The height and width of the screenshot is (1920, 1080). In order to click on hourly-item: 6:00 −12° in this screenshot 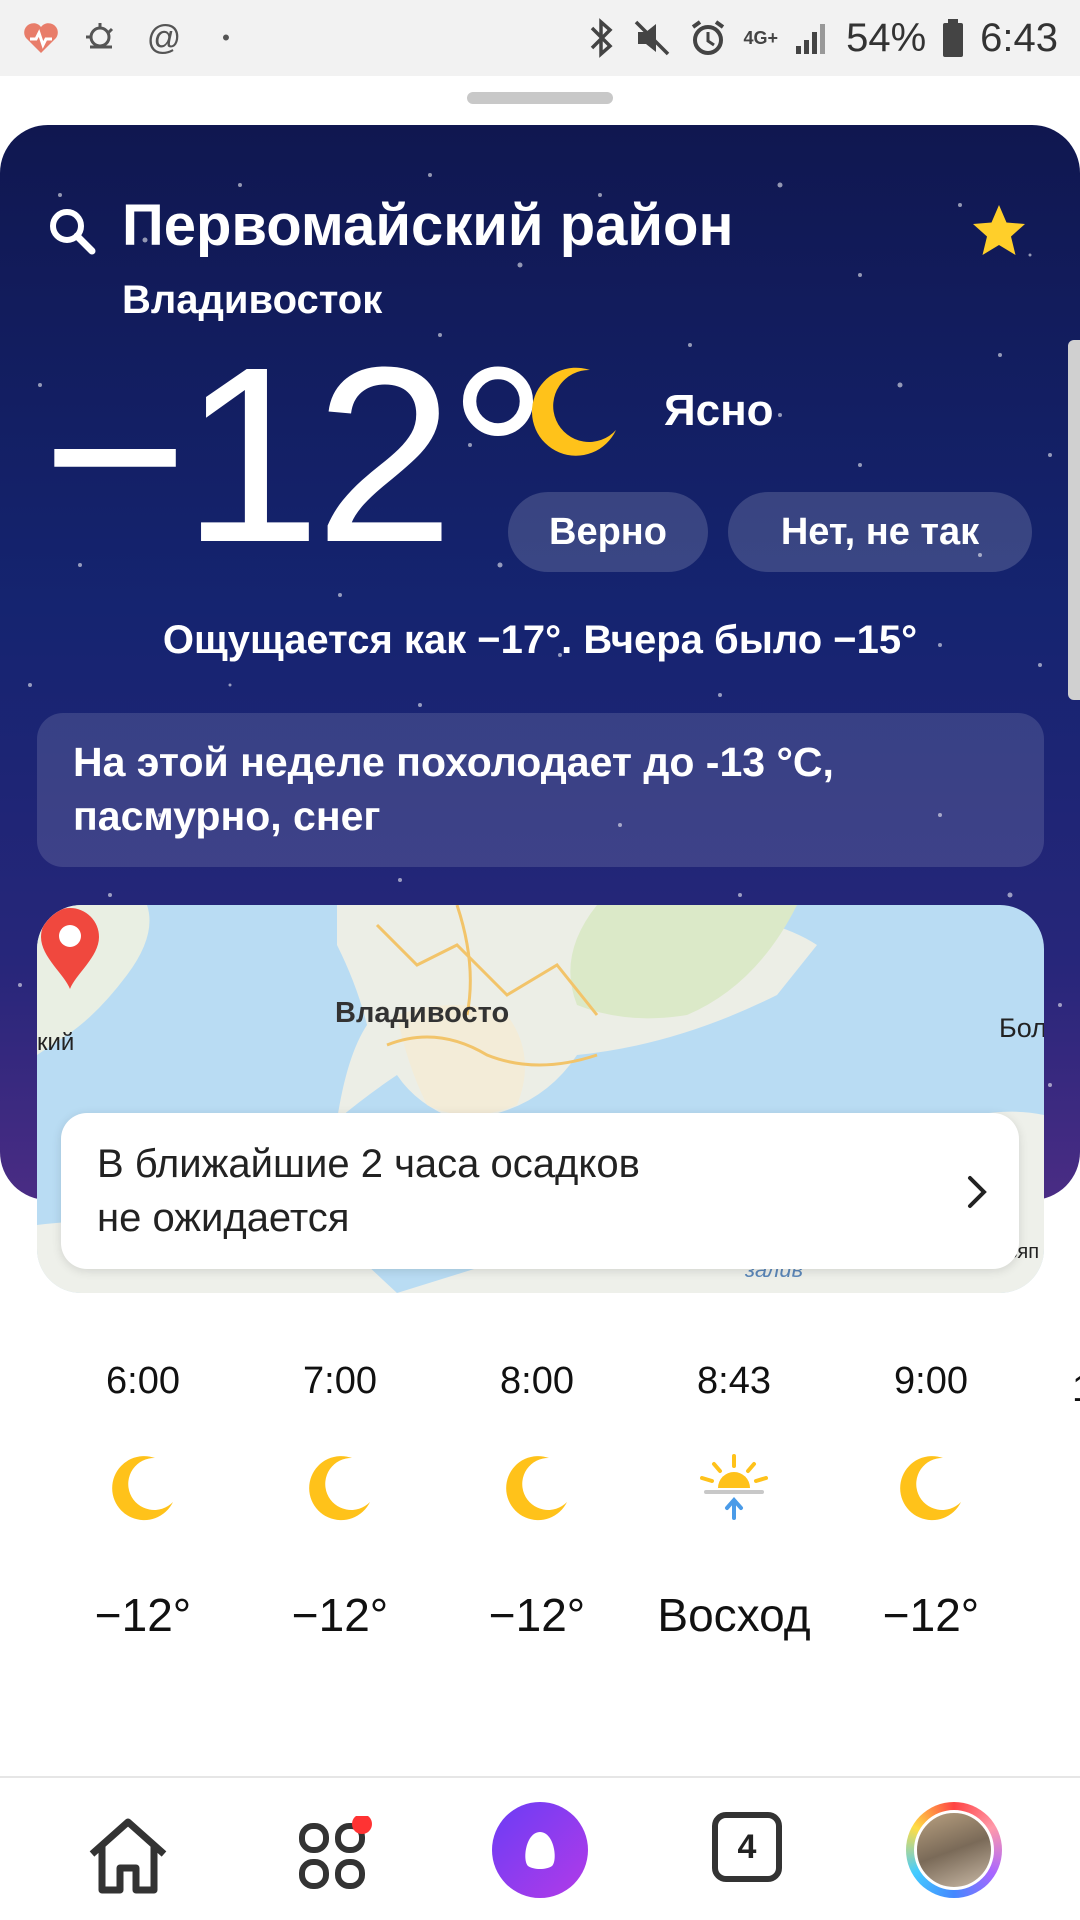, I will do `click(143, 1500)`.